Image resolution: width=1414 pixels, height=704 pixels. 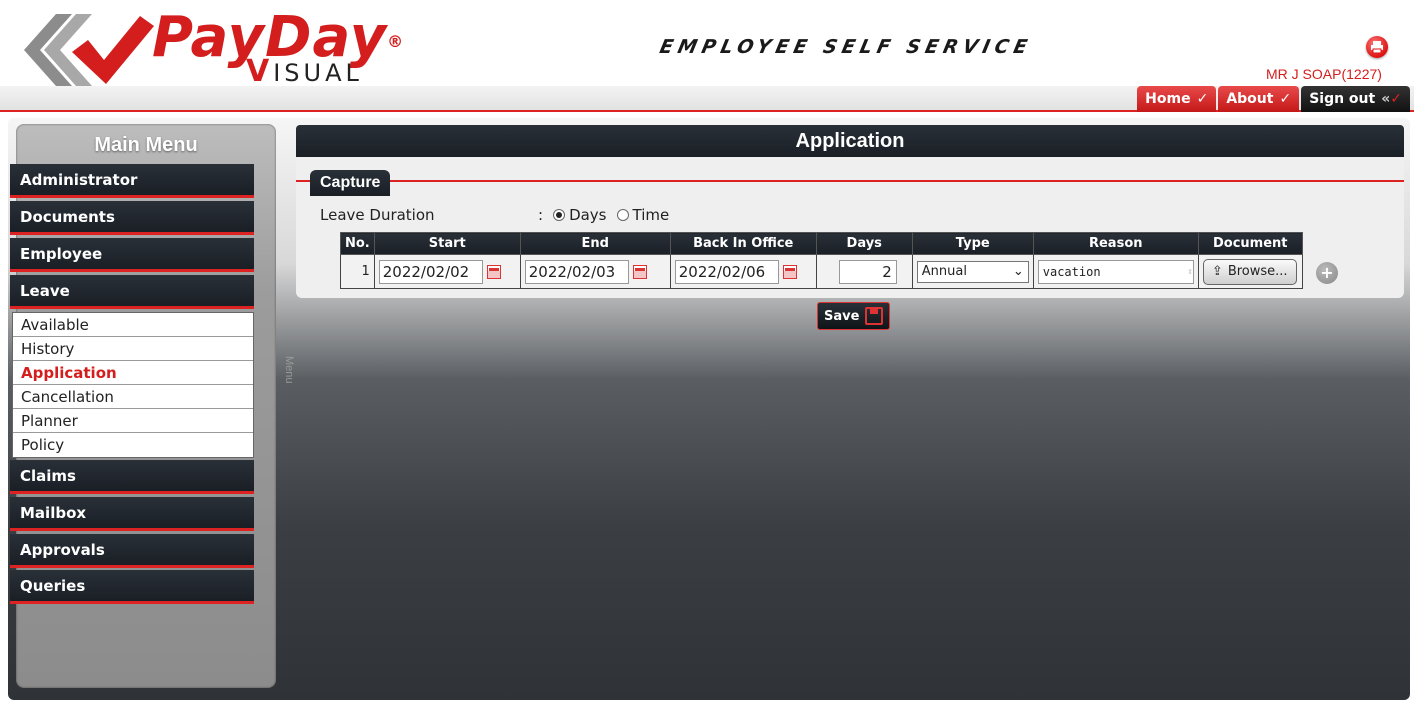 What do you see at coordinates (944, 271) in the screenshot?
I see `type-selected-value: Annual` at bounding box center [944, 271].